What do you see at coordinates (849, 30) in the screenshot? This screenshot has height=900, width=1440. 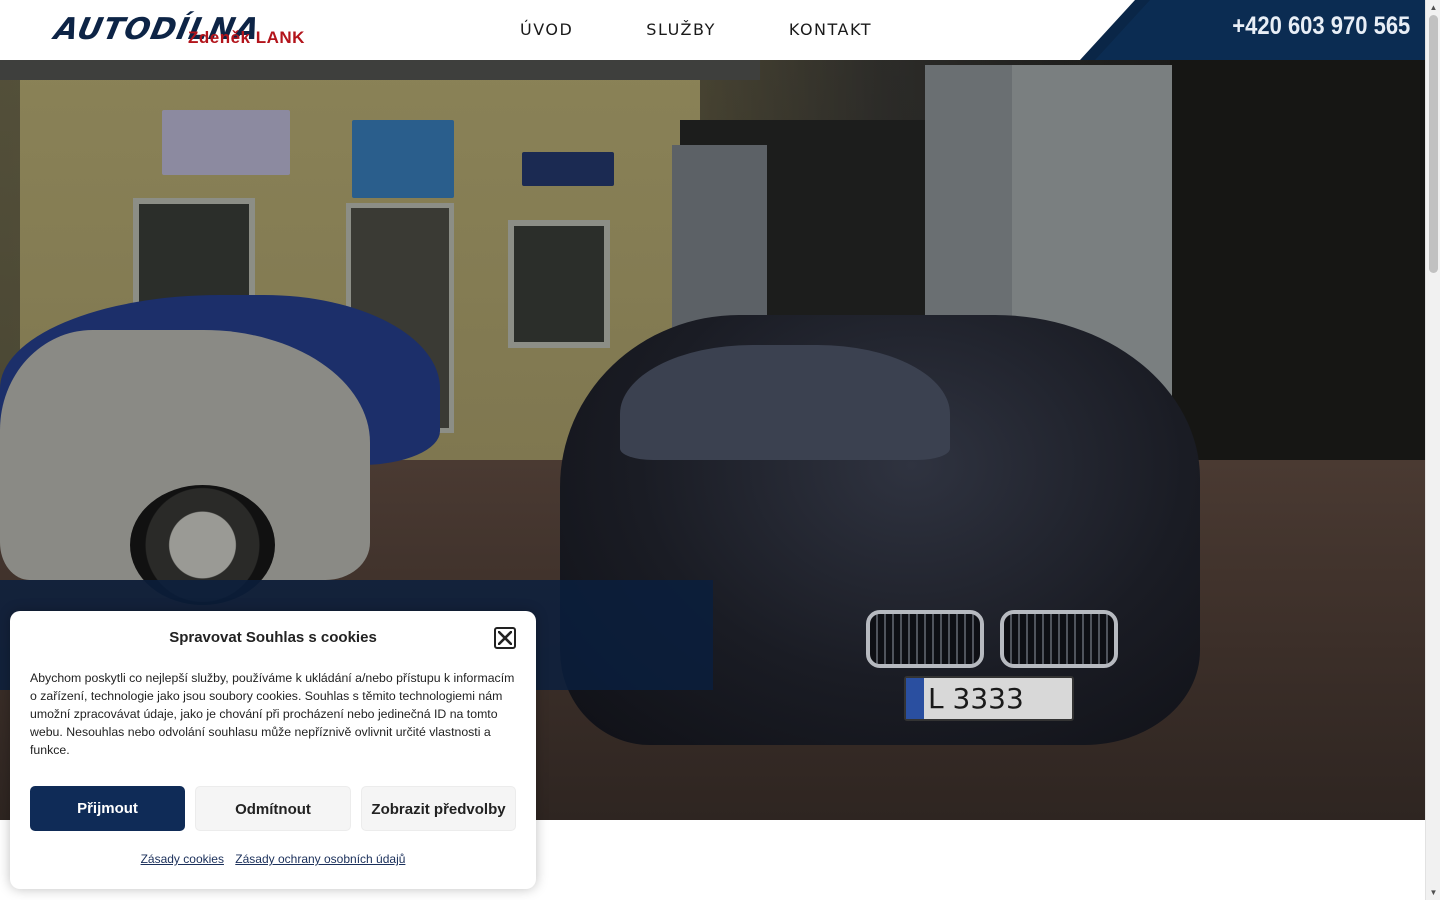 I see `nav-item-kontakt: KONTAKT` at bounding box center [849, 30].